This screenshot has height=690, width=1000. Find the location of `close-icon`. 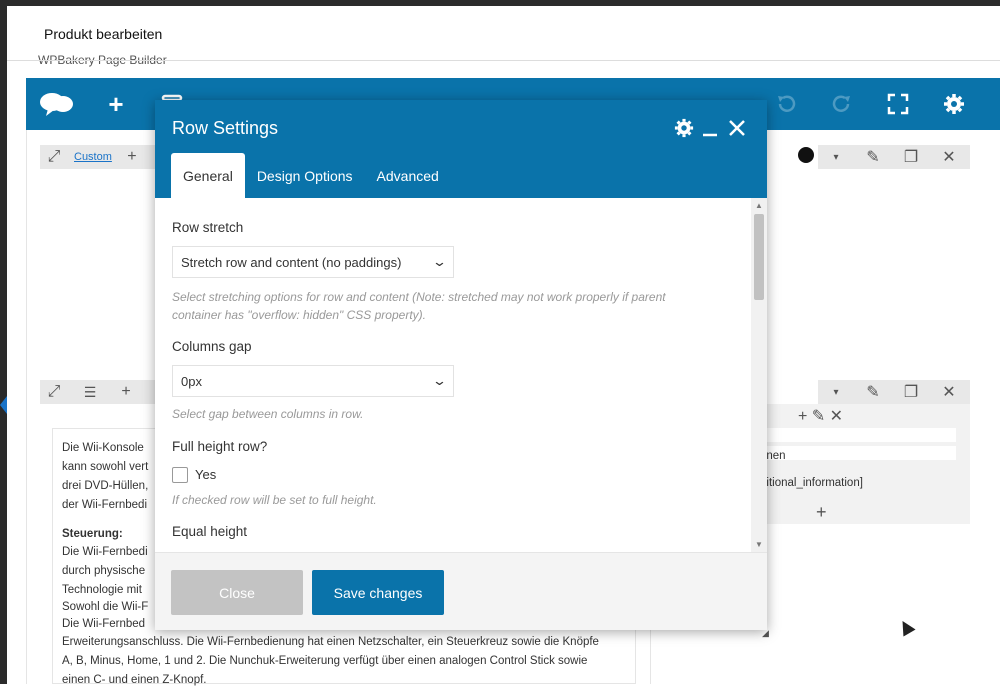

close-icon is located at coordinates (737, 128).